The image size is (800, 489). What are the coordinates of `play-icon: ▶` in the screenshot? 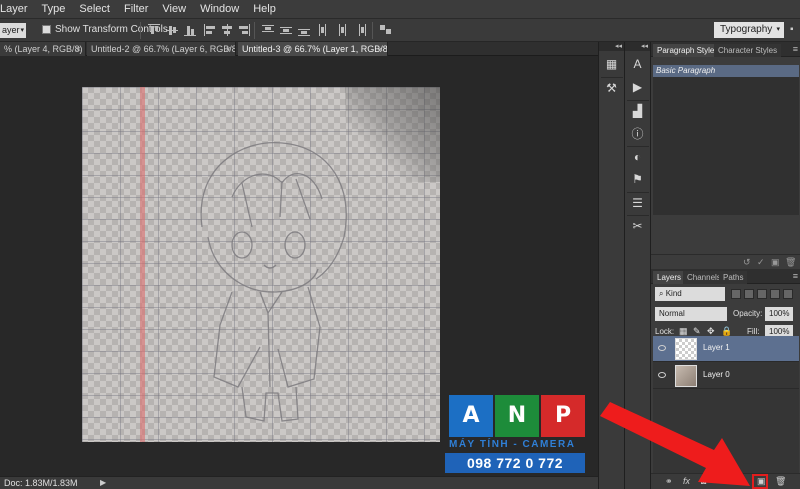 It's located at (103, 482).